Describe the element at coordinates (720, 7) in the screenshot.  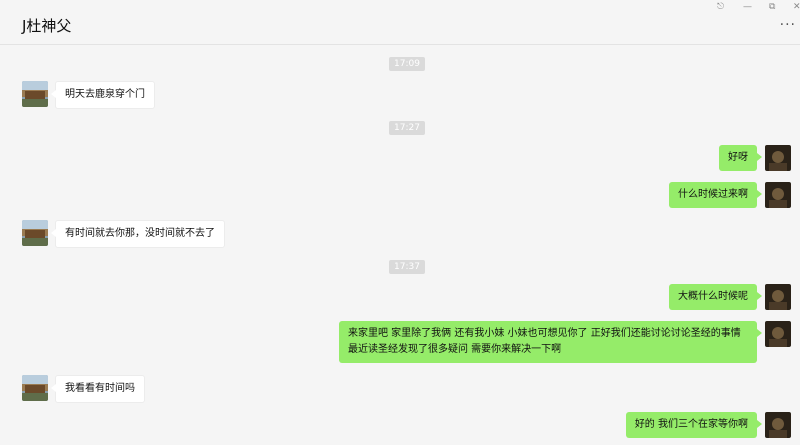
I see `pin-icon: ⎋` at that location.